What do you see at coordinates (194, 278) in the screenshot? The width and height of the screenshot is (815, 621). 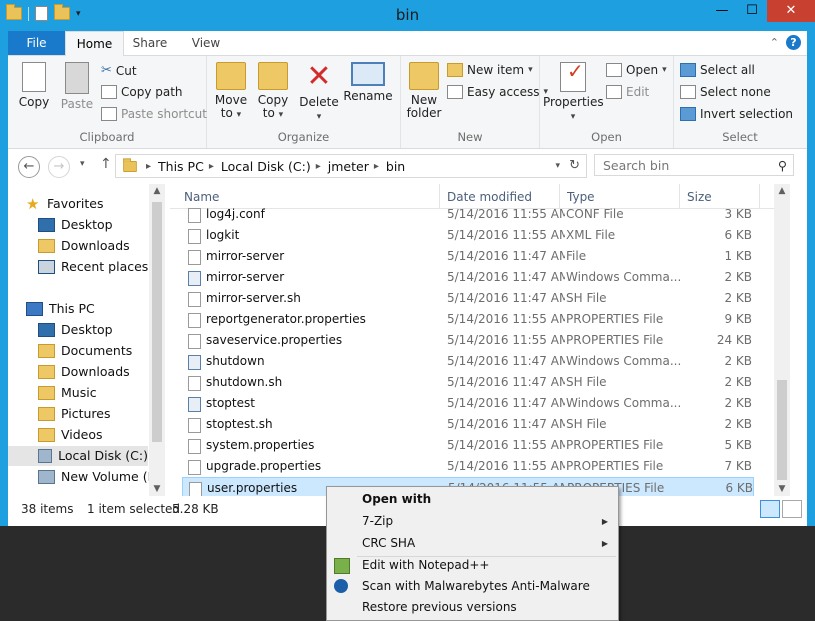 I see `batch-file-icon` at bounding box center [194, 278].